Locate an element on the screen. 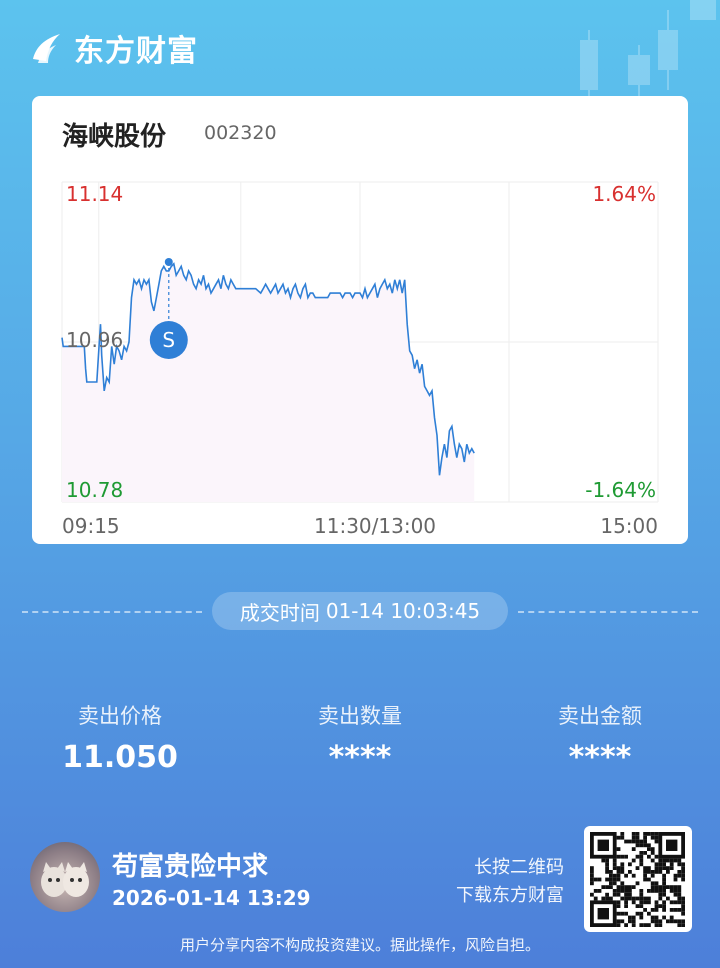 This screenshot has height=968, width=720. trade-time-divider: 成交时间 01-14 10:03:45 is located at coordinates (360, 612).